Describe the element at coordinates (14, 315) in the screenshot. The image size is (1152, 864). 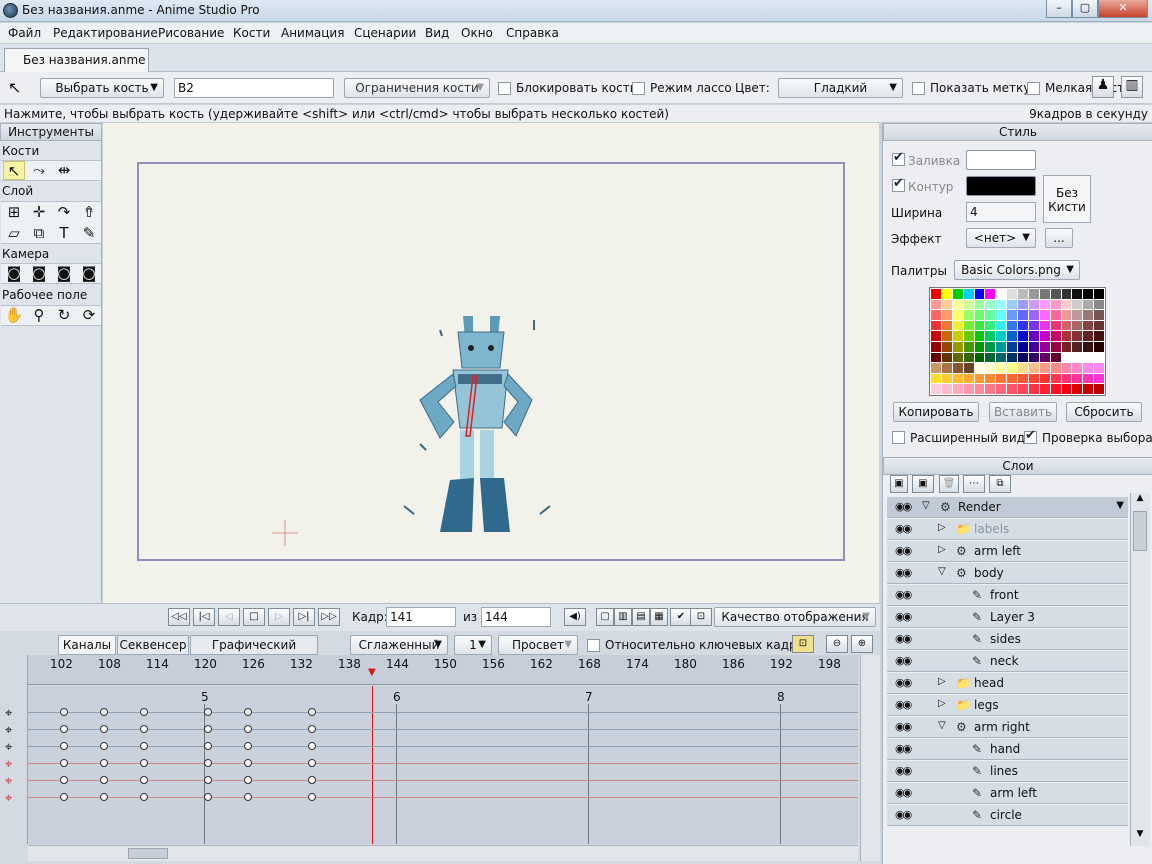
I see `hand-icon: ✋` at that location.